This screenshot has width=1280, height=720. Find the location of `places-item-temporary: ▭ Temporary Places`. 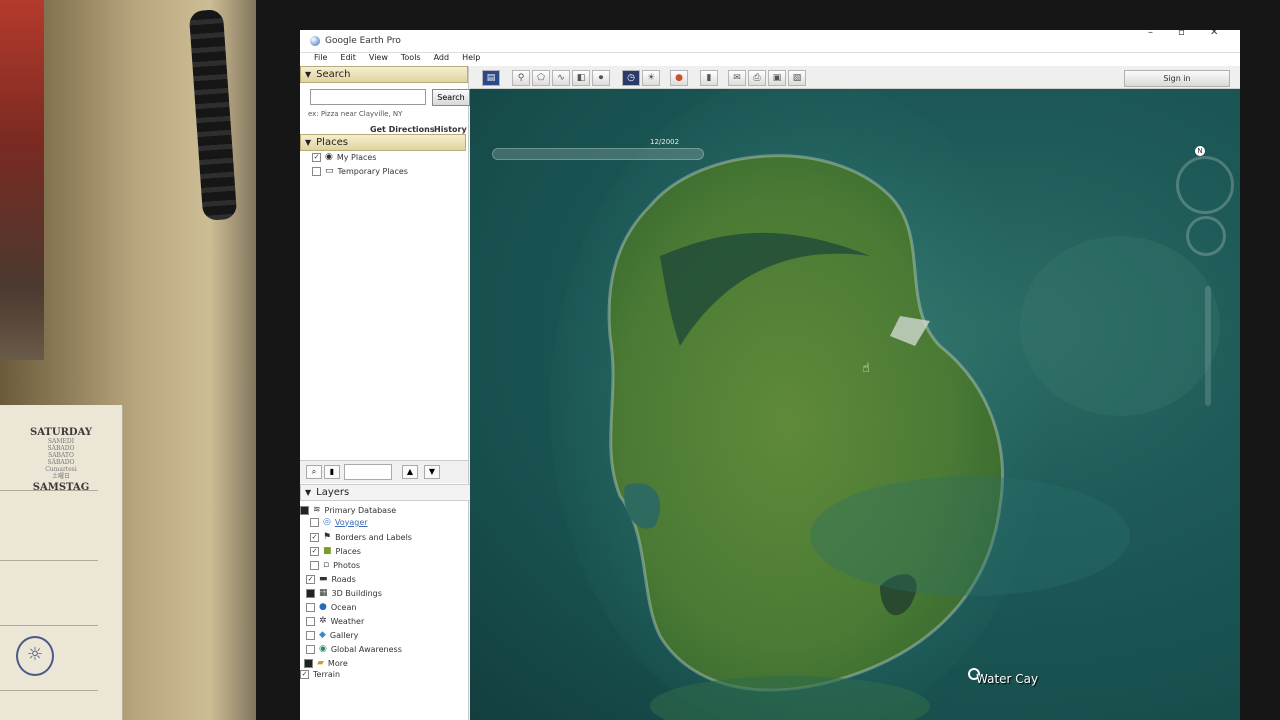

places-item-temporary: ▭ Temporary Places is located at coordinates (360, 171).